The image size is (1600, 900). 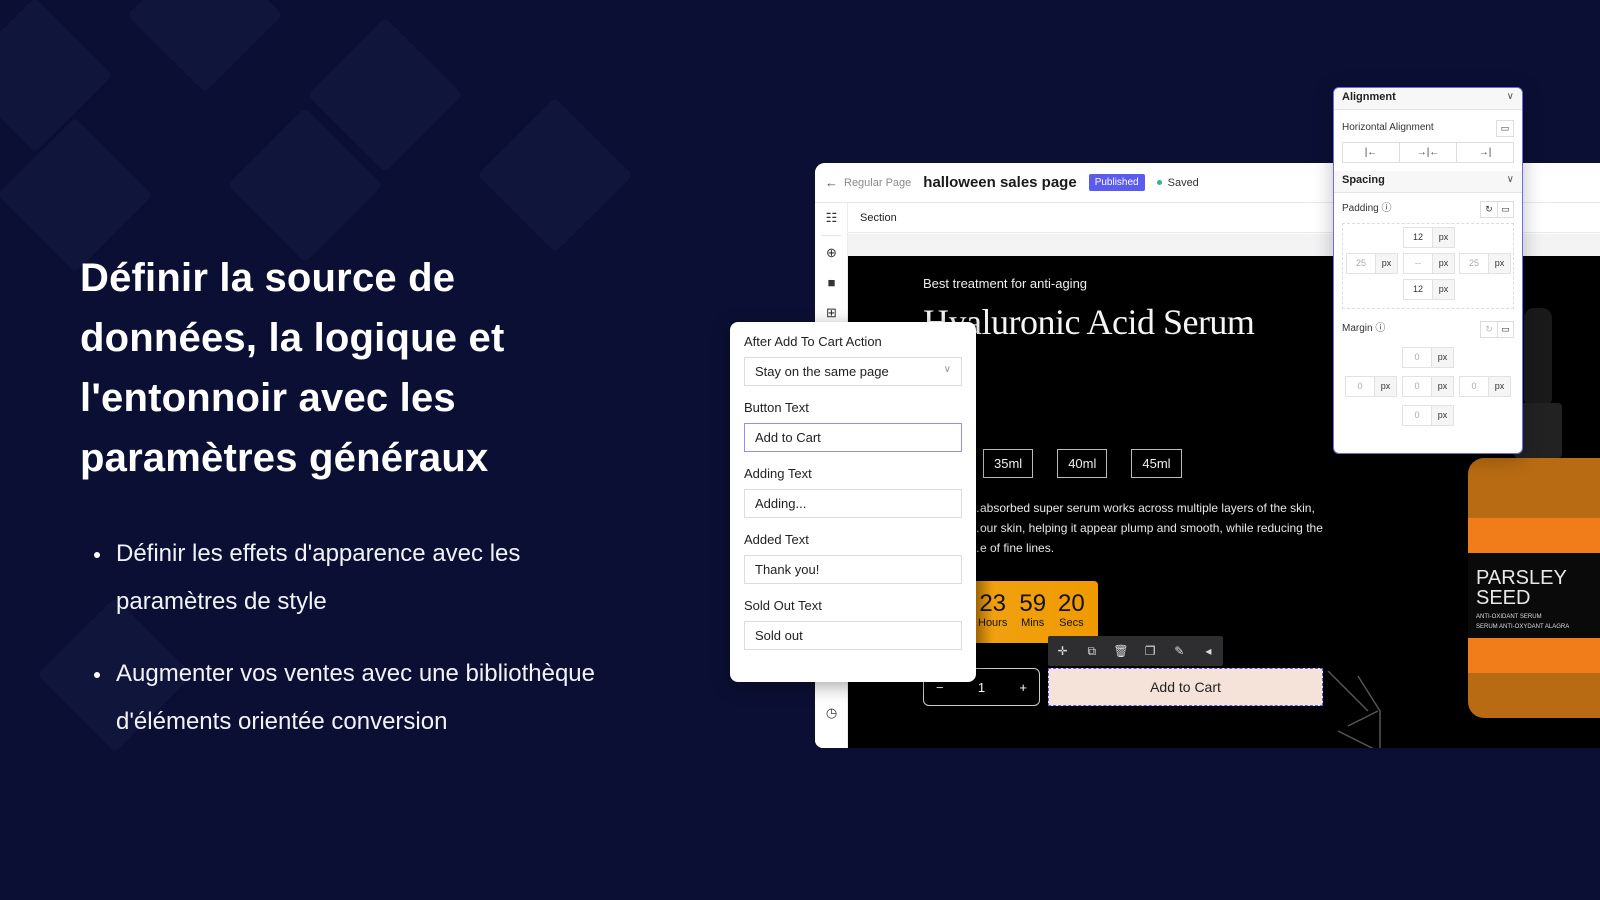 What do you see at coordinates (1033, 603) in the screenshot?
I see `countdown-value: 59` at bounding box center [1033, 603].